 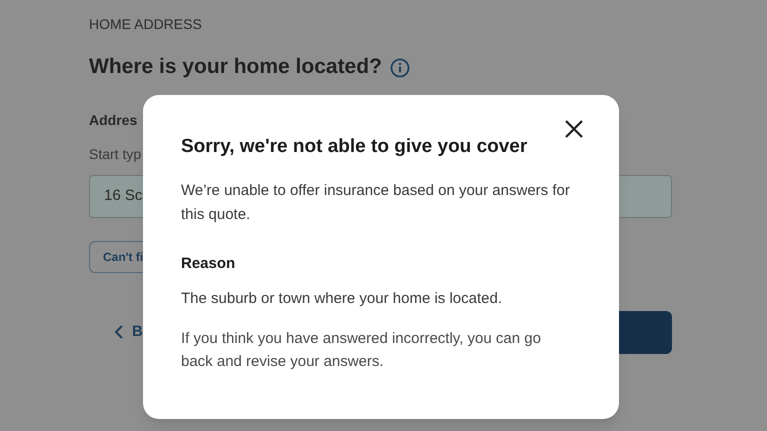 I want to click on section-label: HOME ADDRESS, so click(x=145, y=24).